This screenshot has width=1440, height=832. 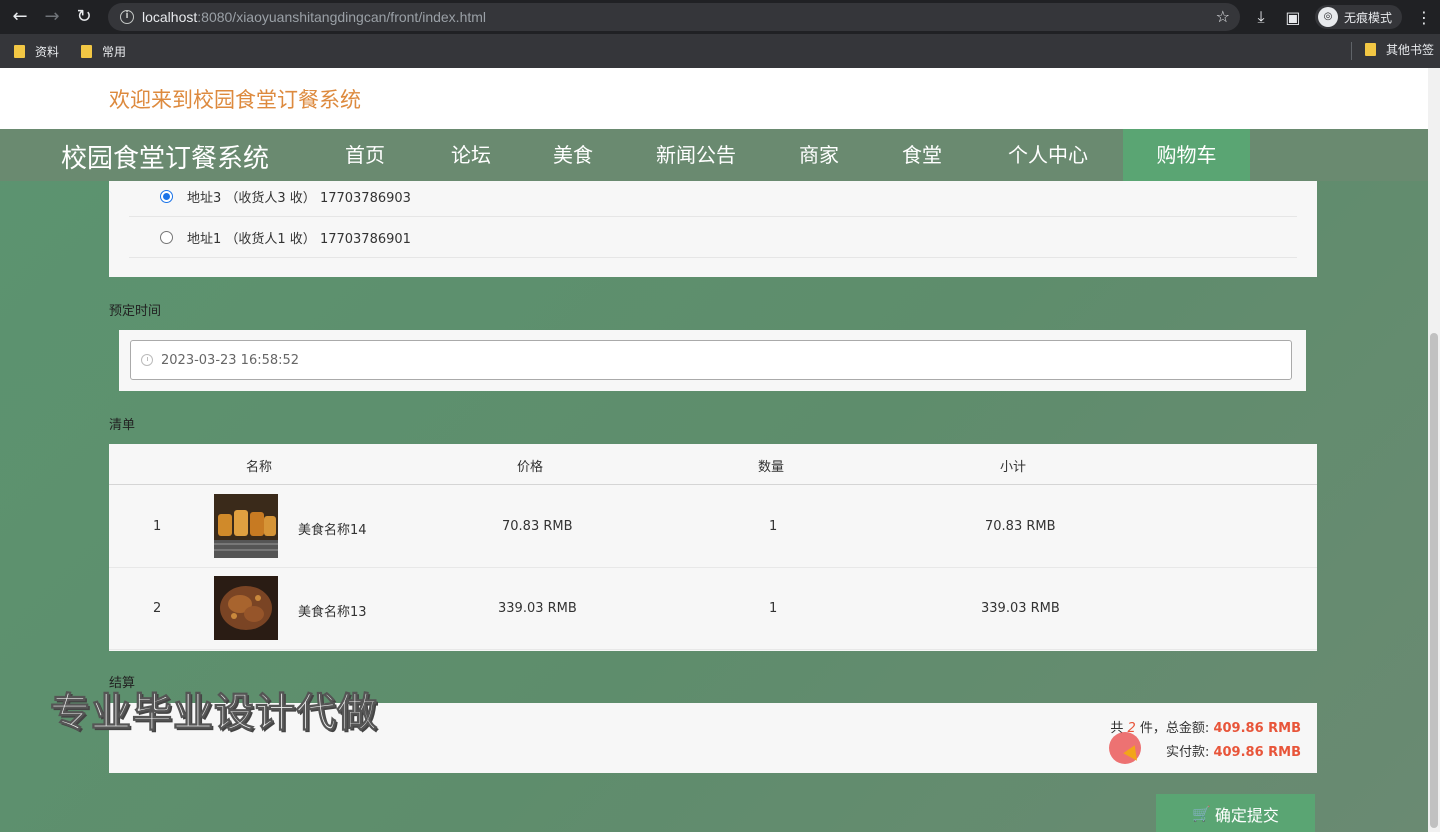 I want to click on other-bookmarks: 其他书签, so click(x=1399, y=49).